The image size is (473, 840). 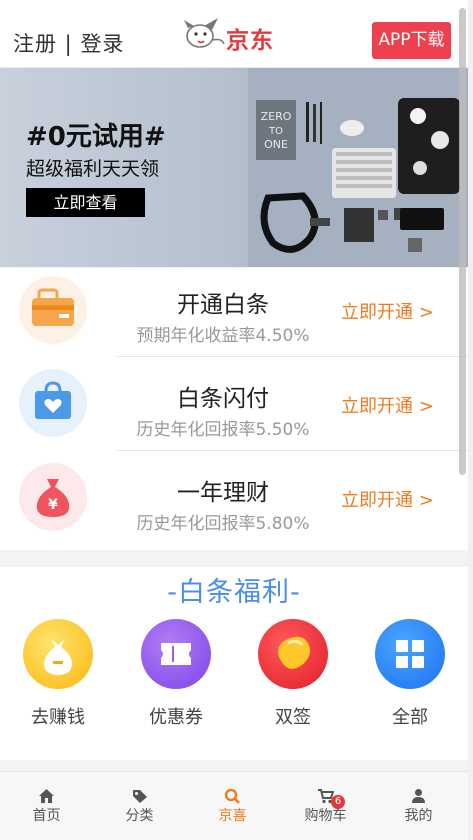 I want to click on svg-text: ZERO, so click(x=276, y=116).